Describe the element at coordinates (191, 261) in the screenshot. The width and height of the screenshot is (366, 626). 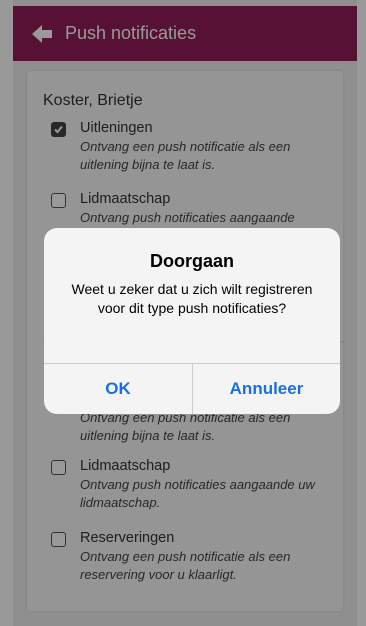
I see `dialog-title: Doorgaan` at that location.